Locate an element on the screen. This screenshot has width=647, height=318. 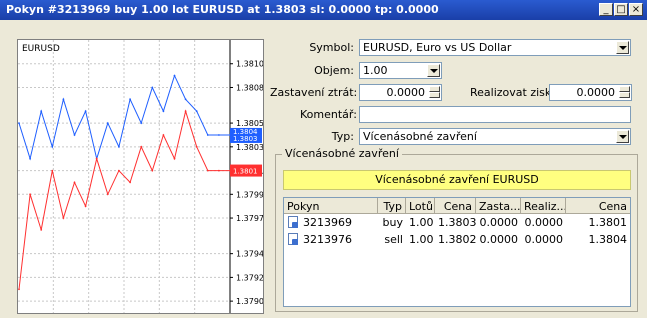
row-price: 1.3803 is located at coordinates (457, 222).